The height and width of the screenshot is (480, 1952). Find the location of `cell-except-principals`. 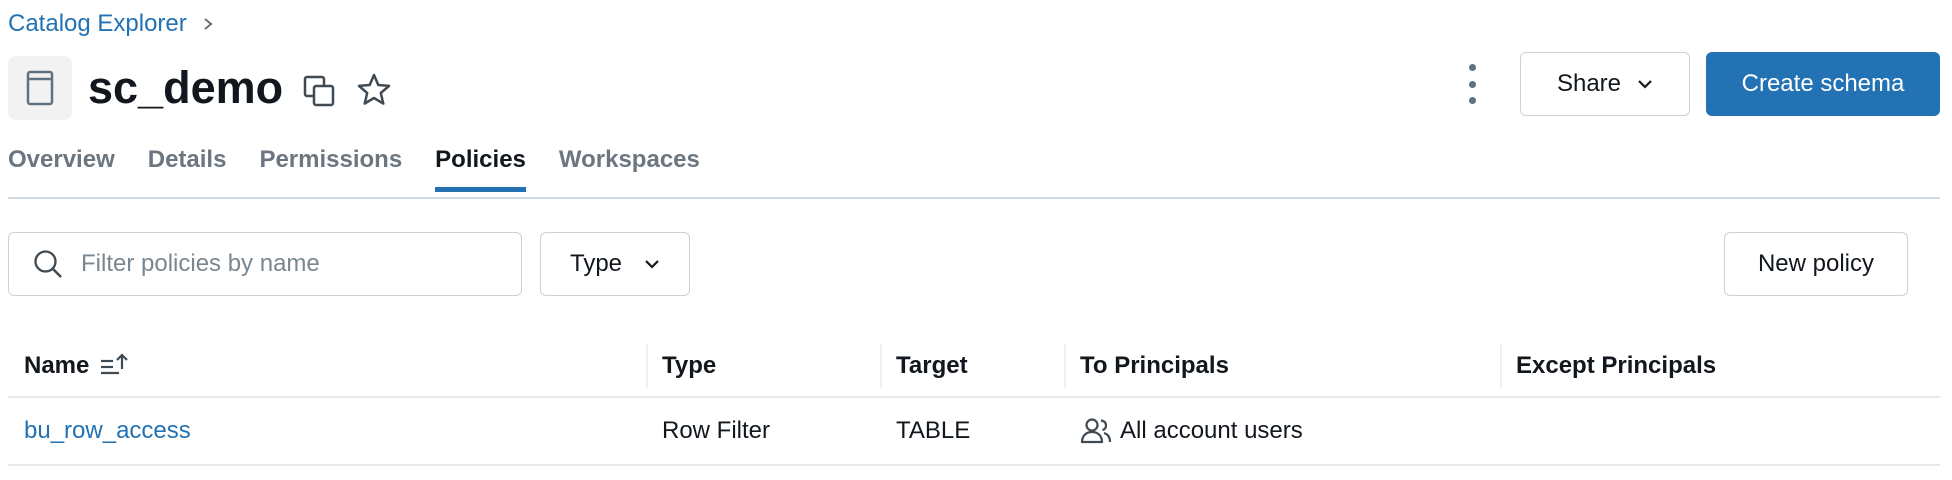

cell-except-principals is located at coordinates (1720, 431).